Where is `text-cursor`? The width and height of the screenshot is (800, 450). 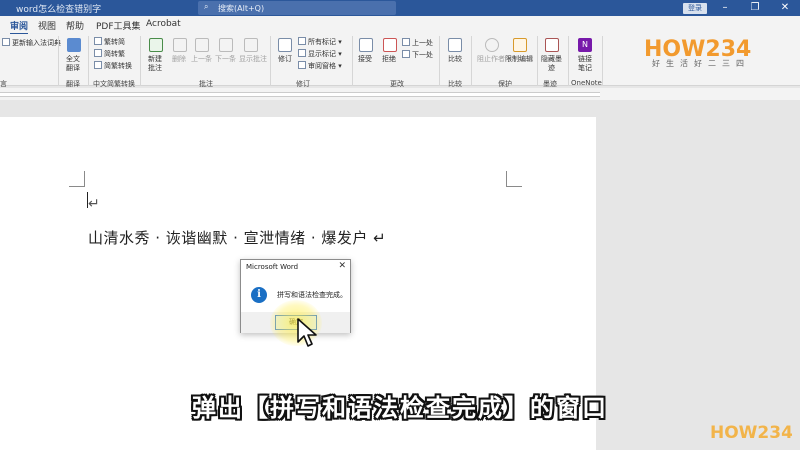
text-cursor is located at coordinates (87, 200).